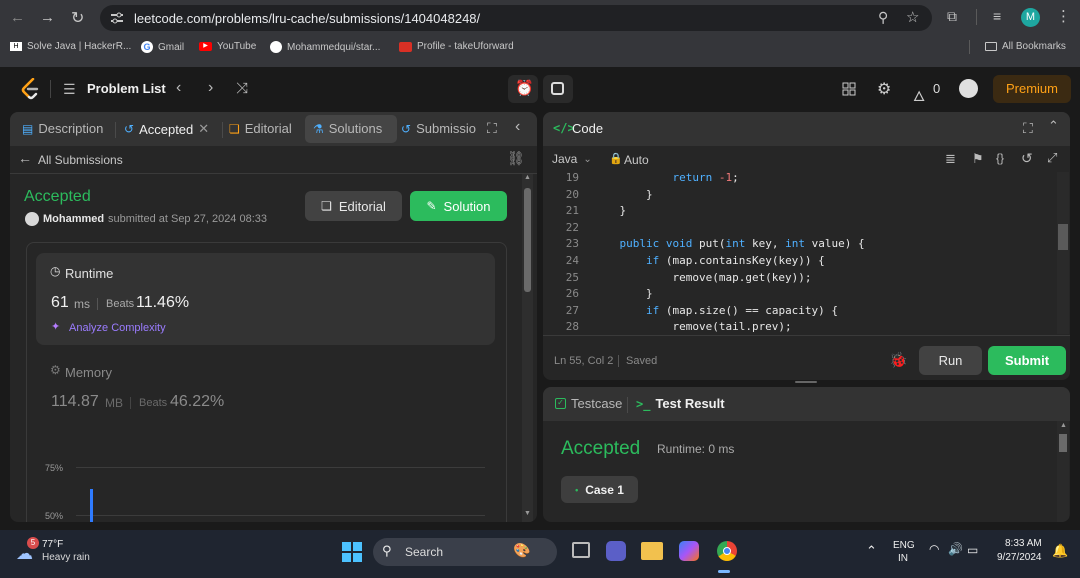 This screenshot has height=578, width=1080. I want to click on streak-flame-icon: 🜂, so click(919, 94).